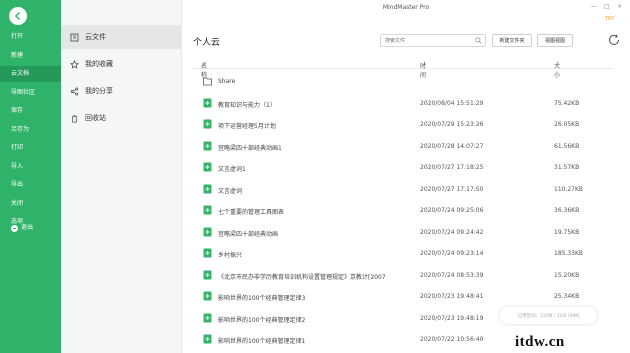 This screenshot has width=630, height=353. What do you see at coordinates (594, 6) in the screenshot?
I see `minimize-icon: —` at bounding box center [594, 6].